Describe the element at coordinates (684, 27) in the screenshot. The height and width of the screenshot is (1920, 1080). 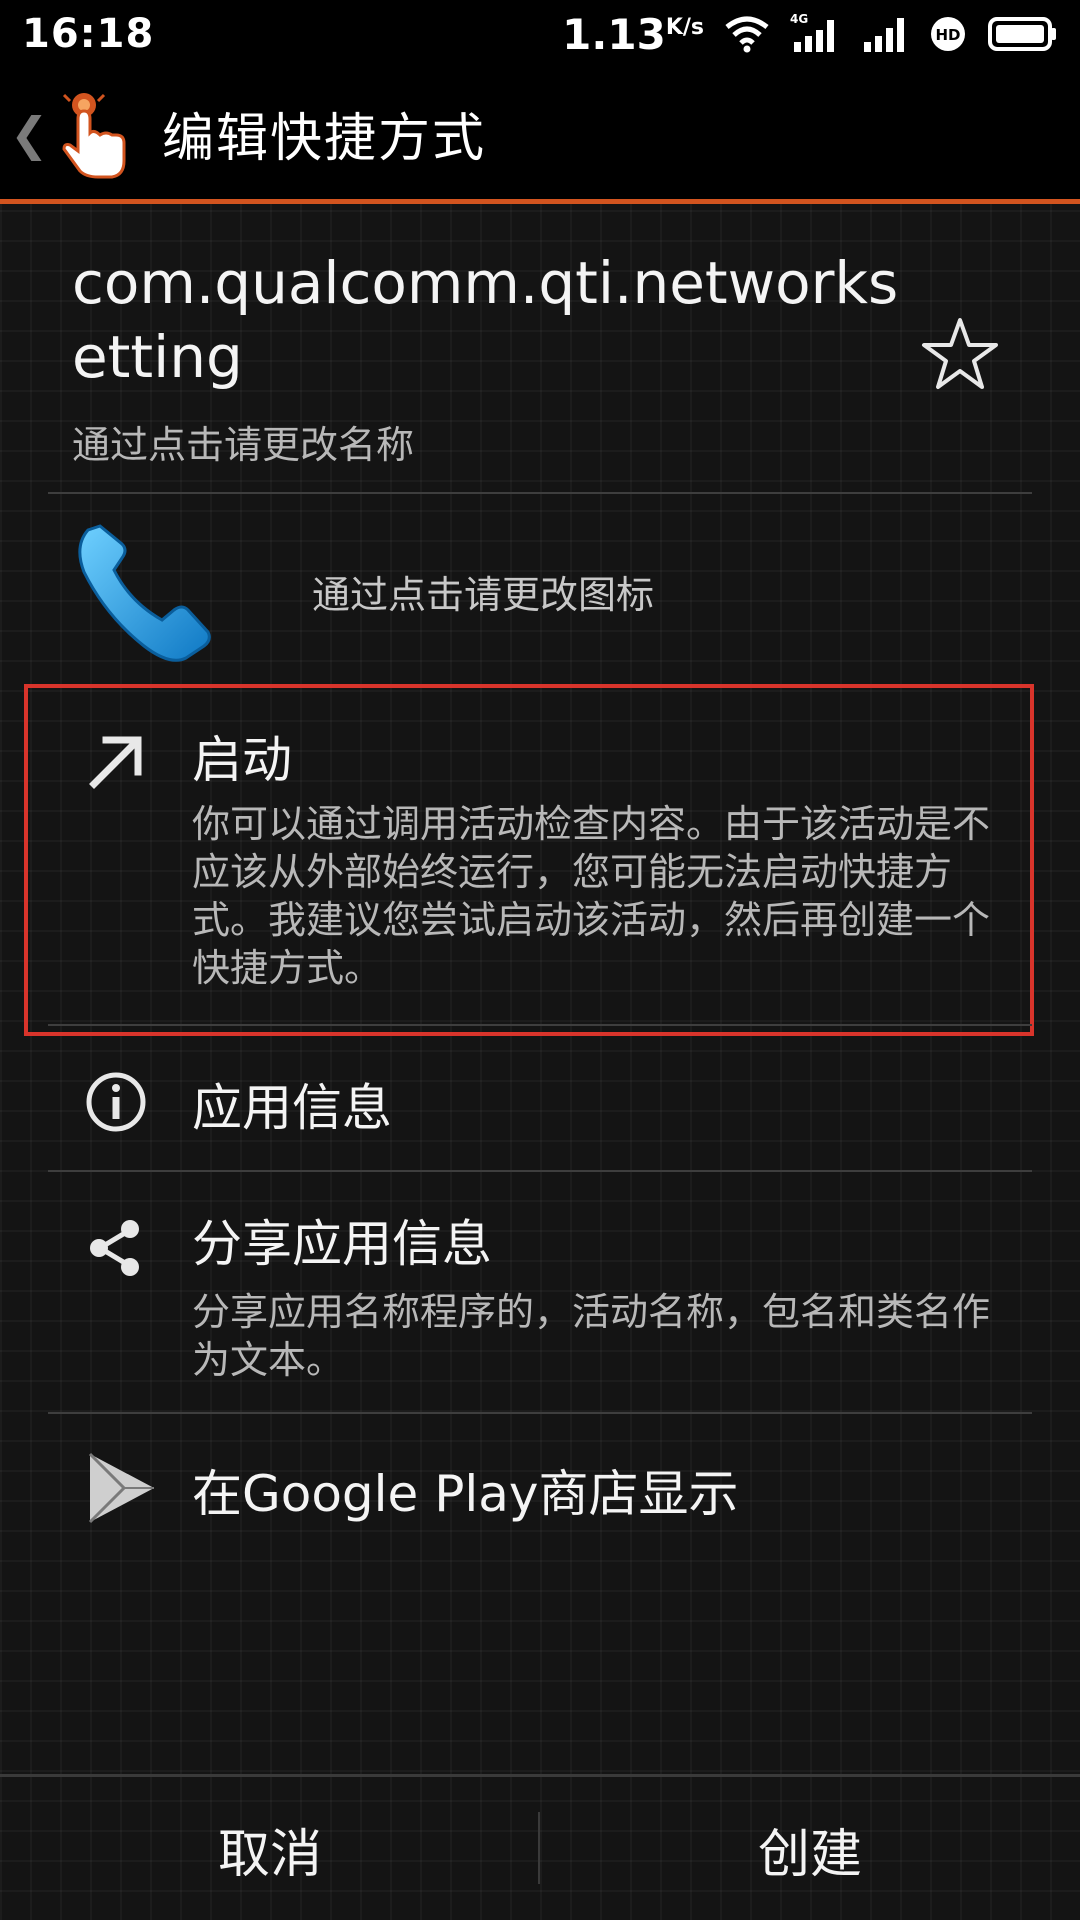
I see `speed-unit: K/s` at that location.